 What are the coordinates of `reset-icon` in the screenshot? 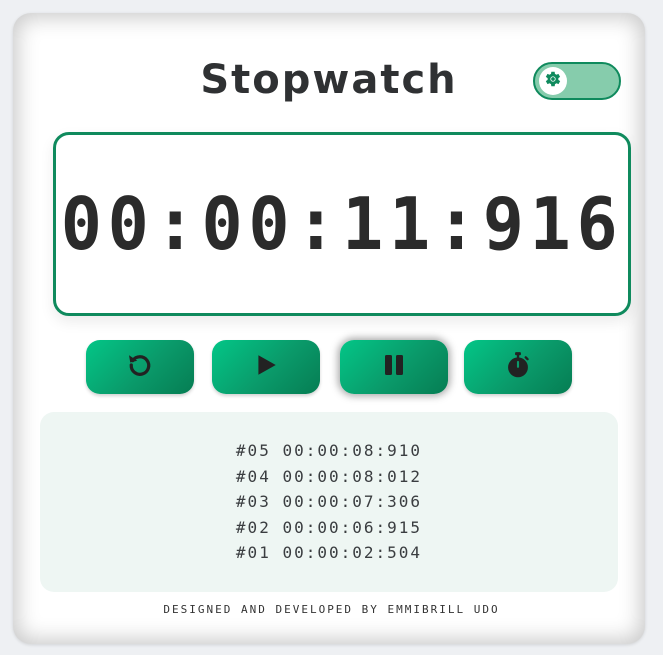 It's located at (140, 367).